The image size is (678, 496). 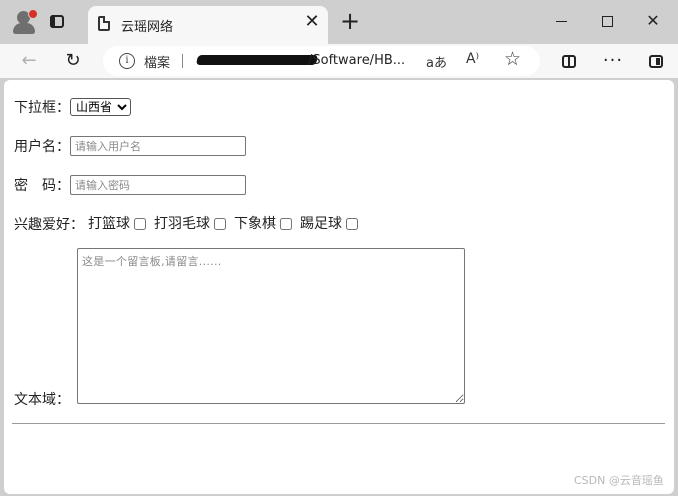 I want to click on hobbies-row: 兴趣爱好： 打篮球 打羽毛球 下象棋 踢足球, so click(x=187, y=223).